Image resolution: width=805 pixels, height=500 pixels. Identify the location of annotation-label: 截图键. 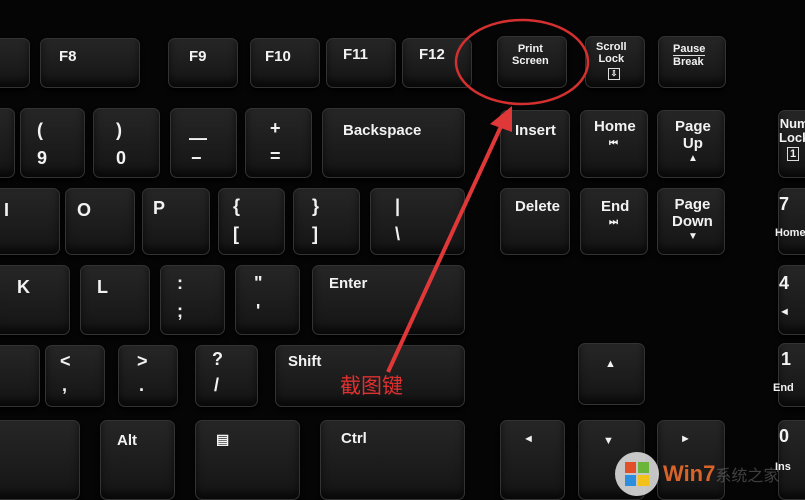
(371, 386).